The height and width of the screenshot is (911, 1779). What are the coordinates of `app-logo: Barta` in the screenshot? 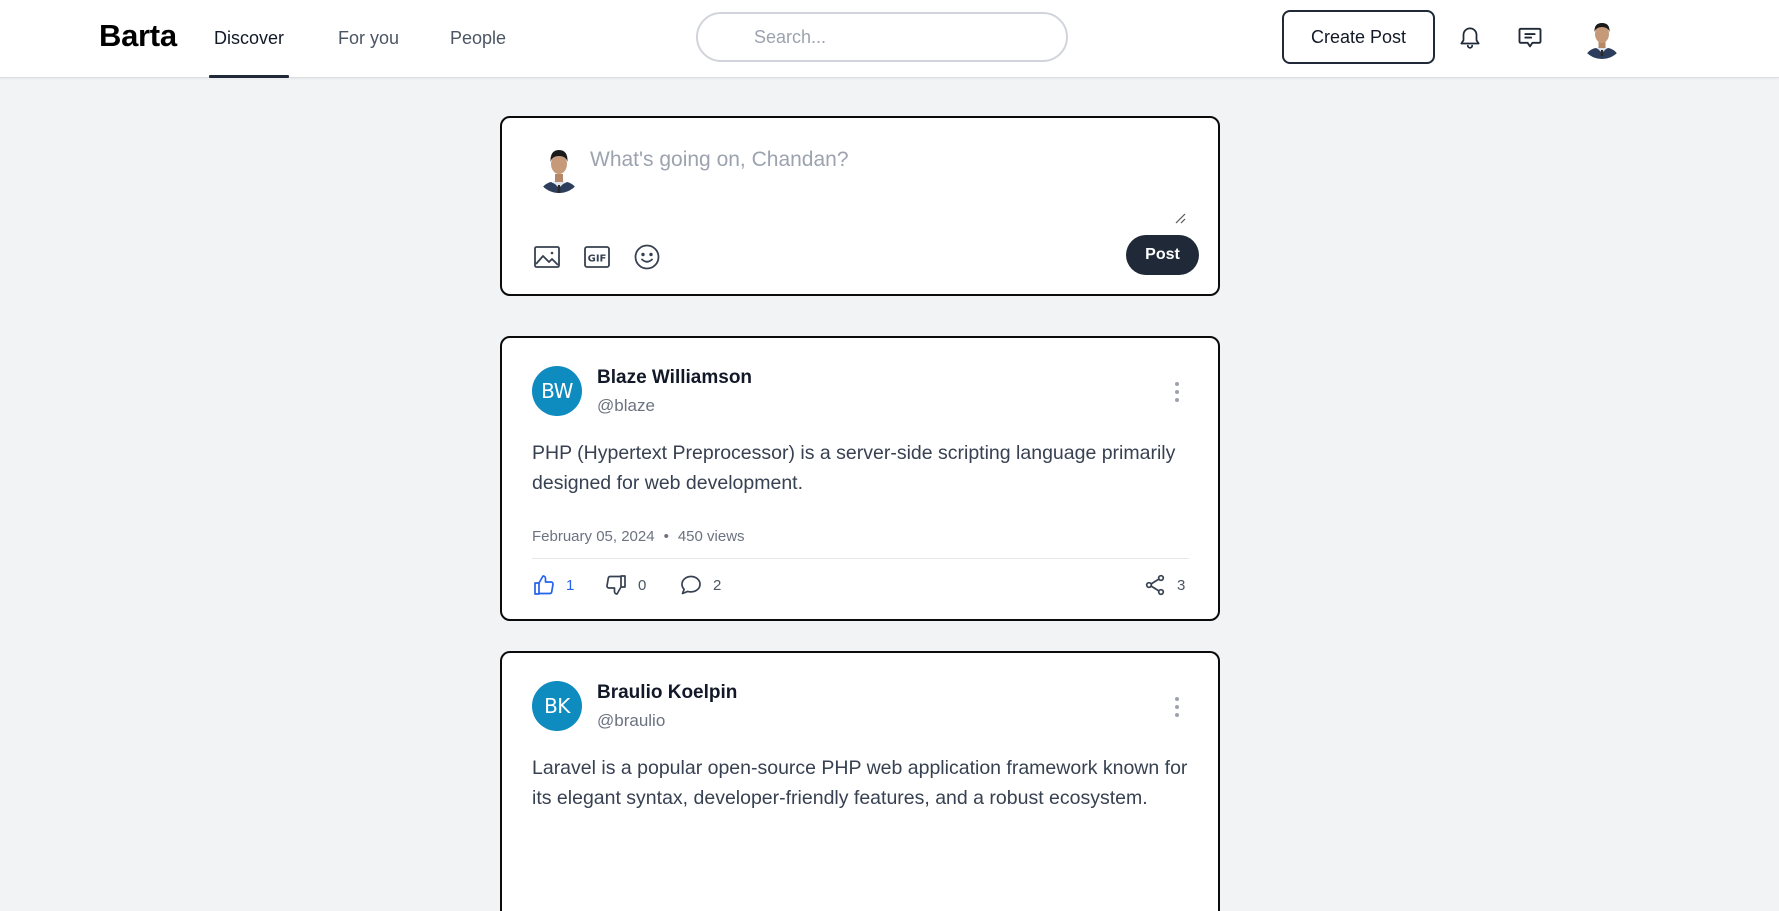 It's located at (138, 36).